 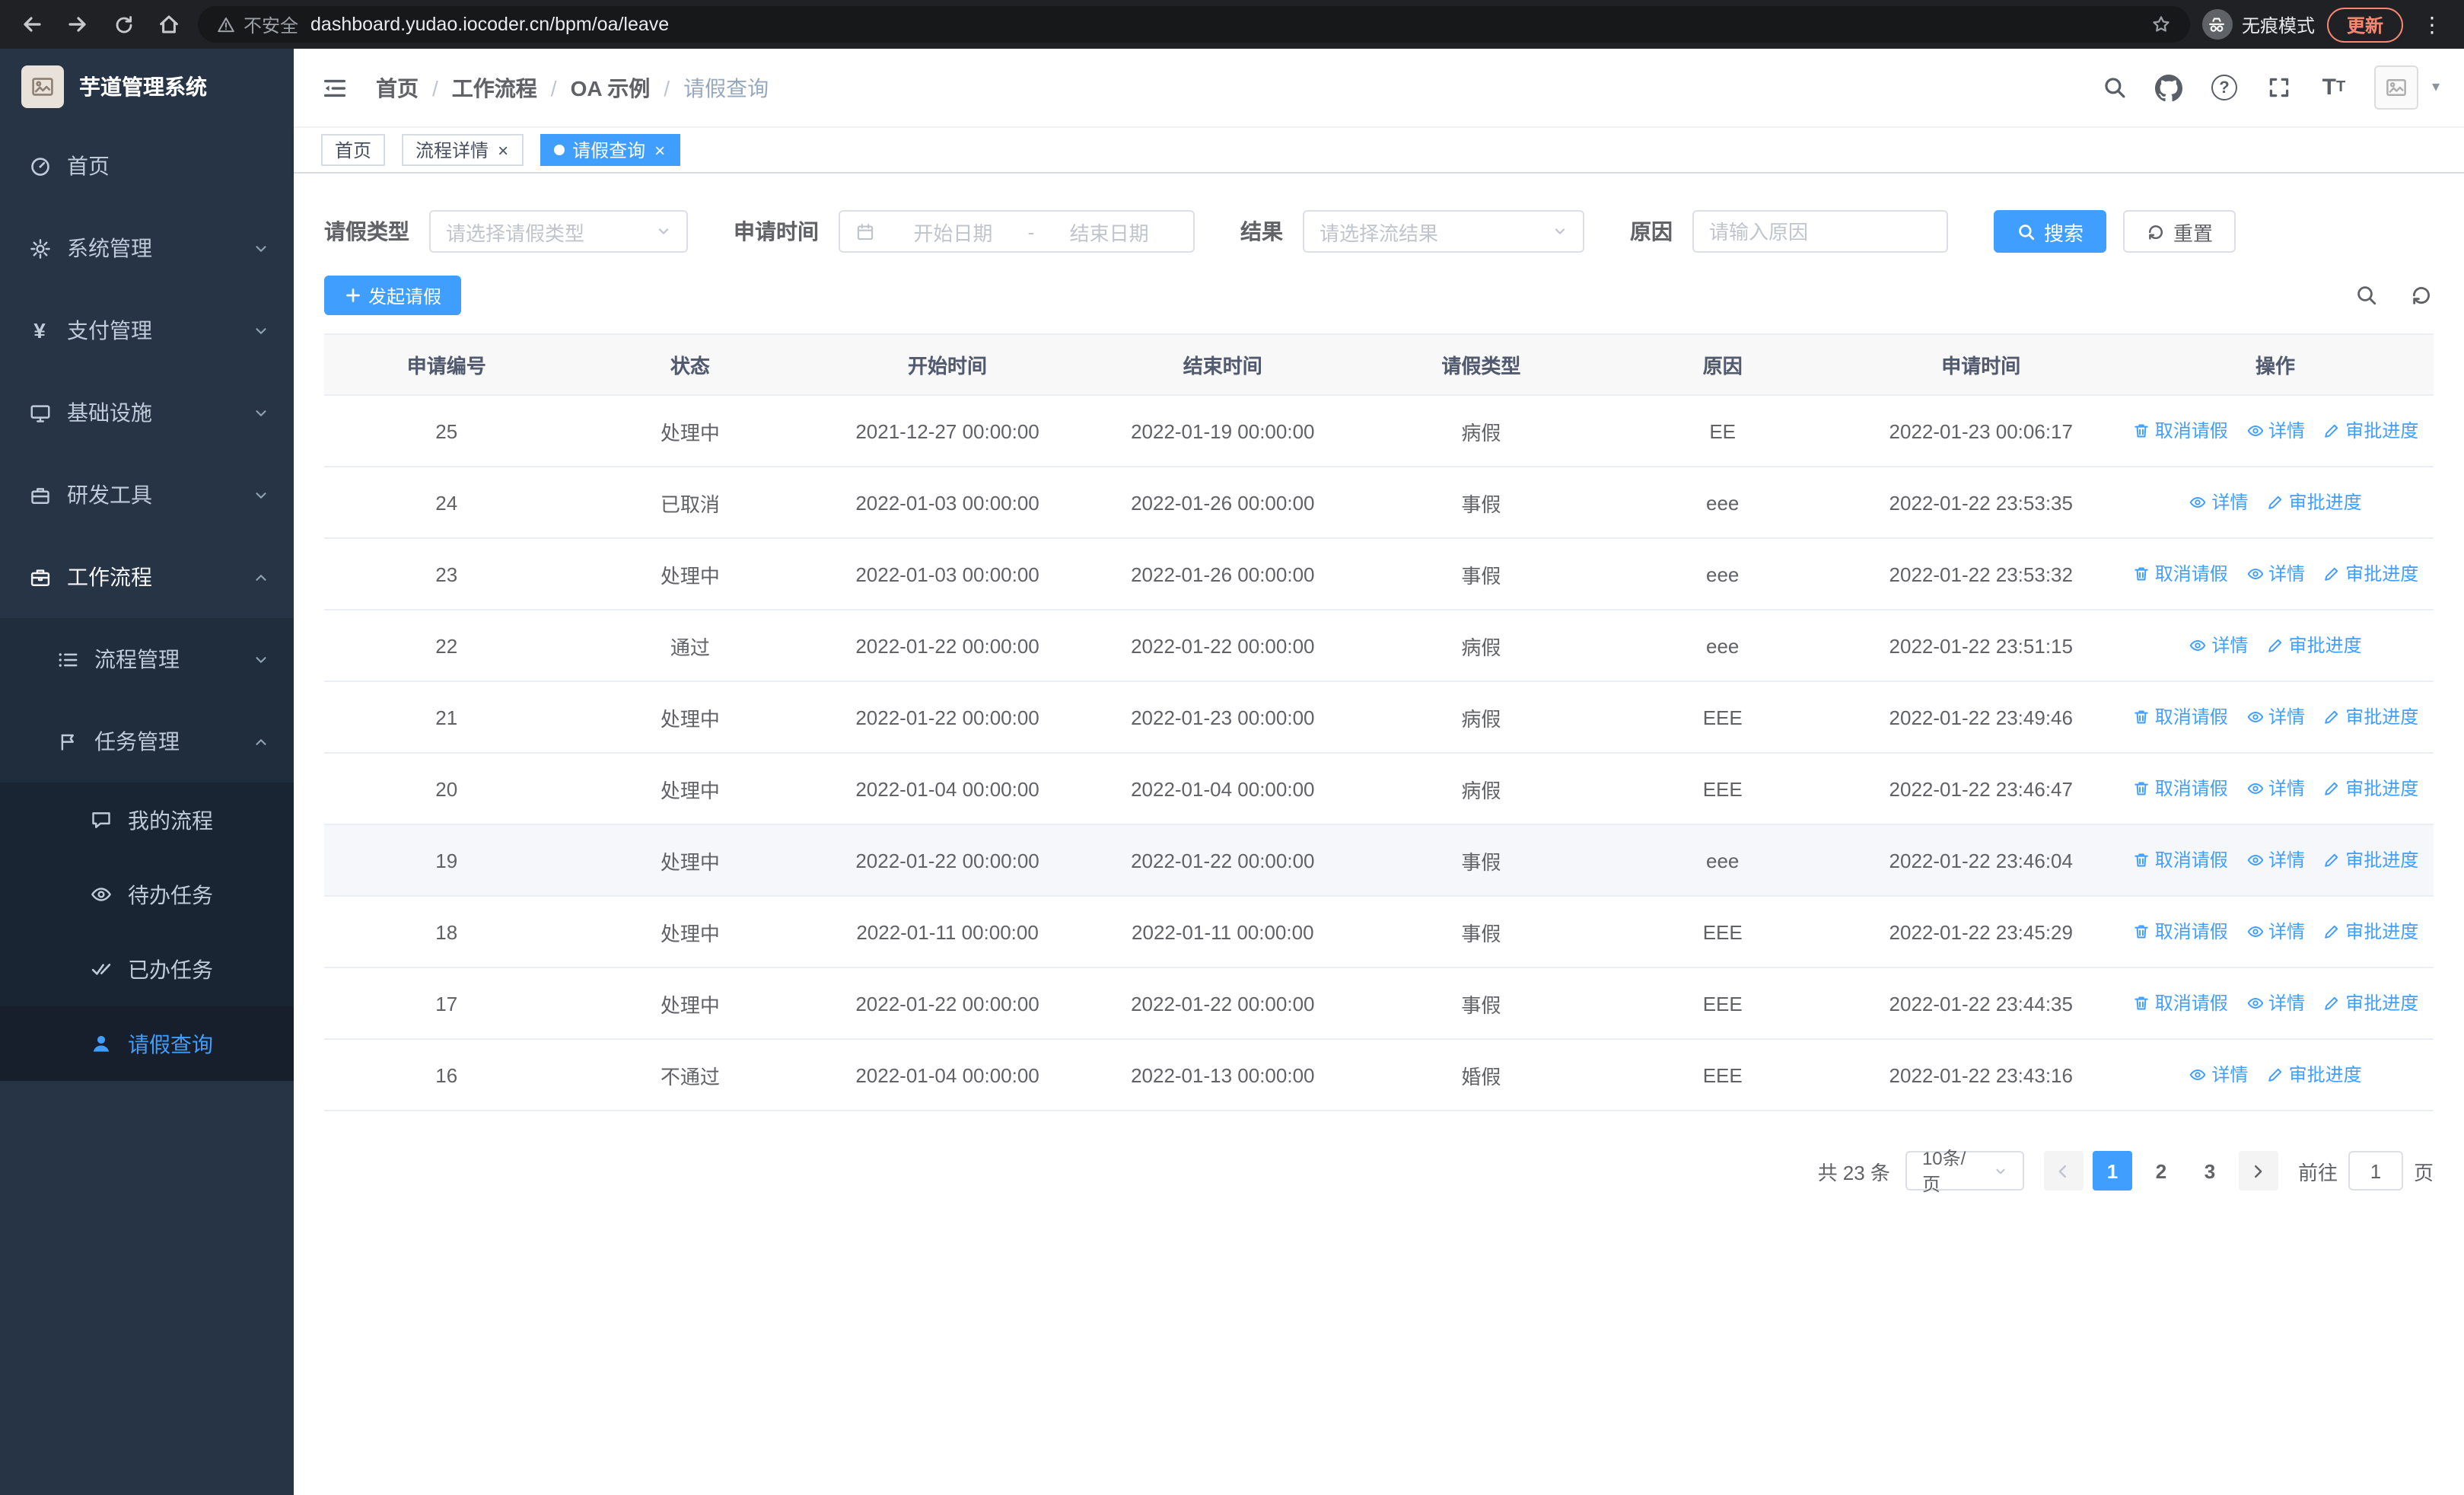 I want to click on sidebar-item-label: 请假查询, so click(x=170, y=1043).